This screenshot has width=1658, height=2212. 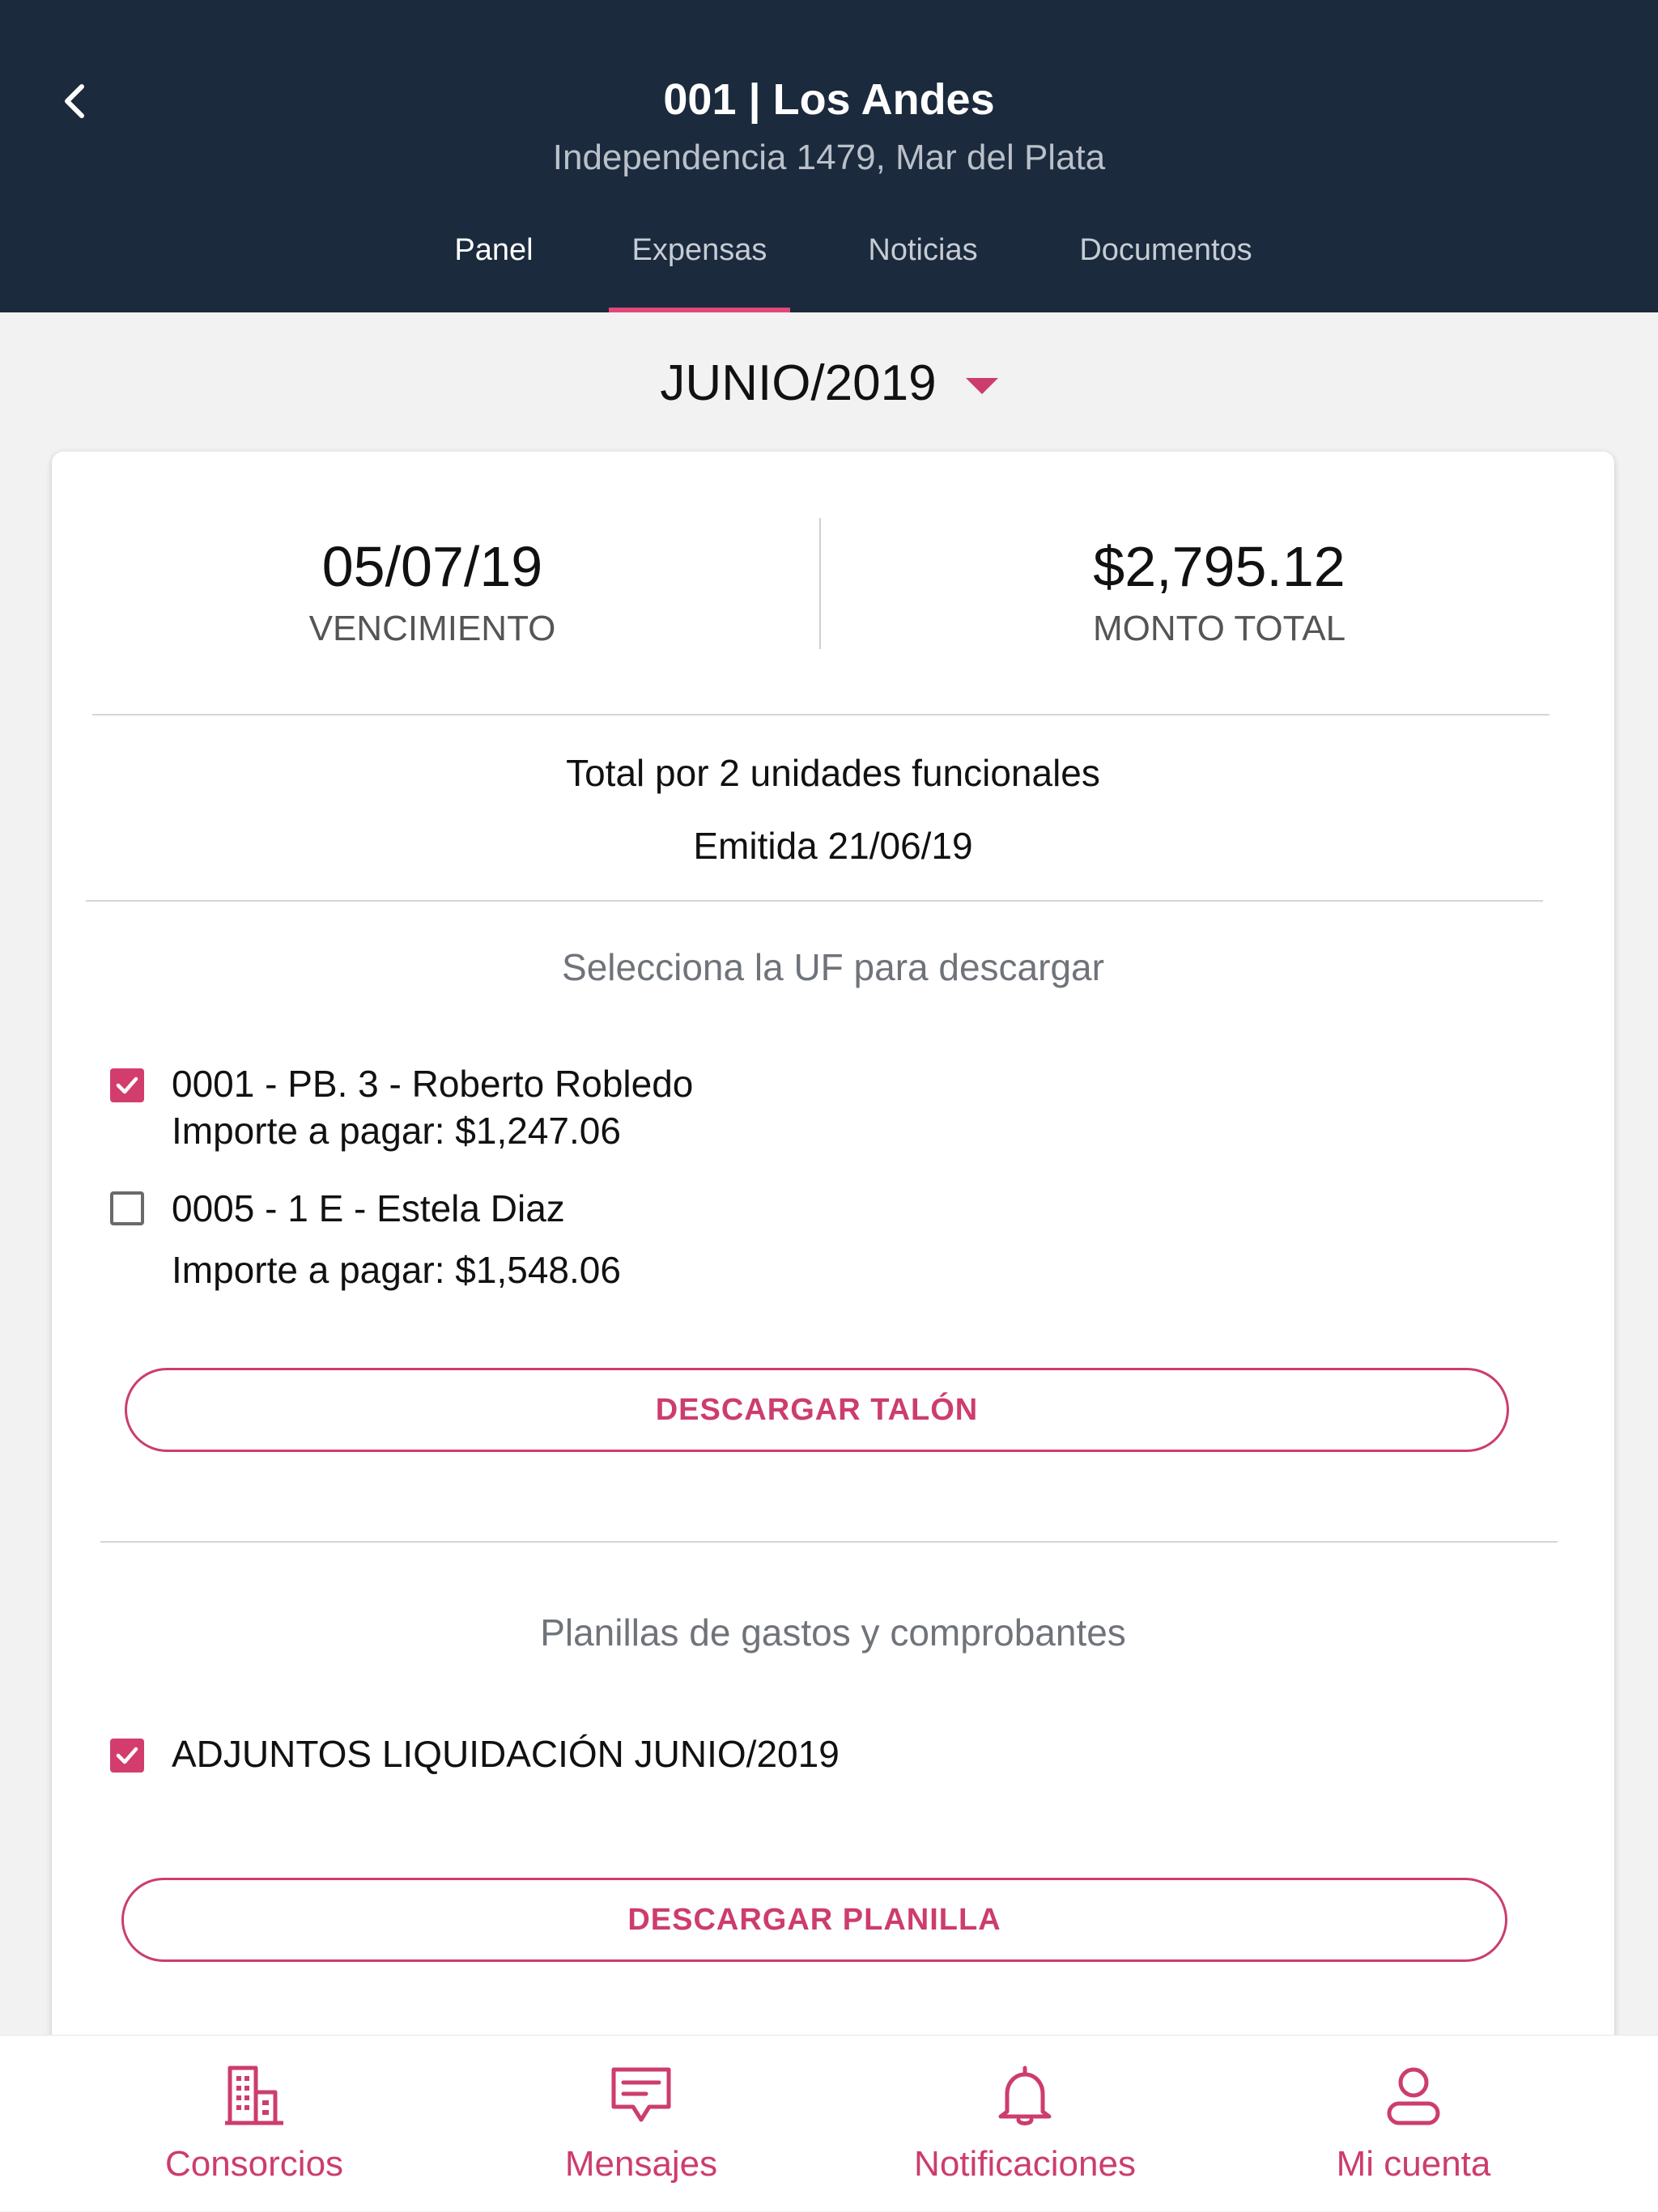 What do you see at coordinates (833, 773) in the screenshot?
I see `units-count-text: Total por 2 unidades funcionales` at bounding box center [833, 773].